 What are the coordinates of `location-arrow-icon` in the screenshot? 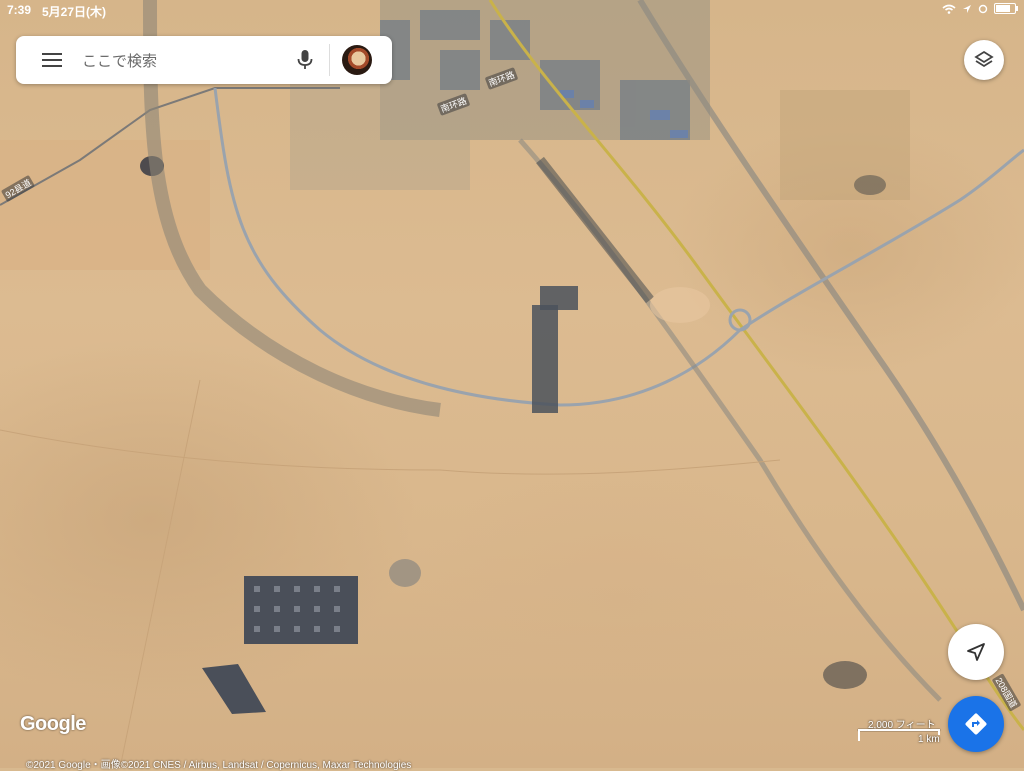 It's located at (967, 8).